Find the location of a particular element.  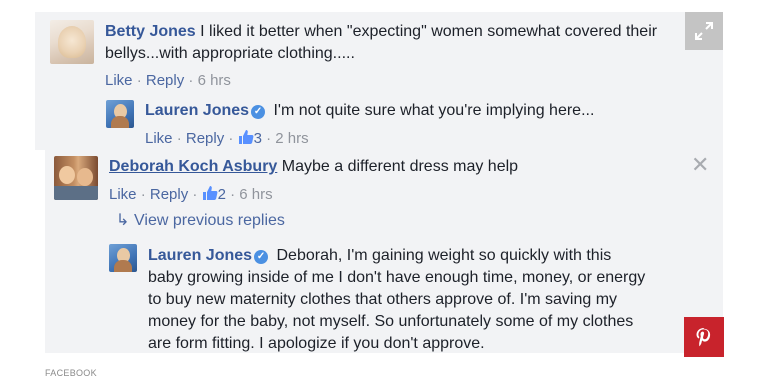

reply-arrow-icon: ↳ is located at coordinates (123, 220).